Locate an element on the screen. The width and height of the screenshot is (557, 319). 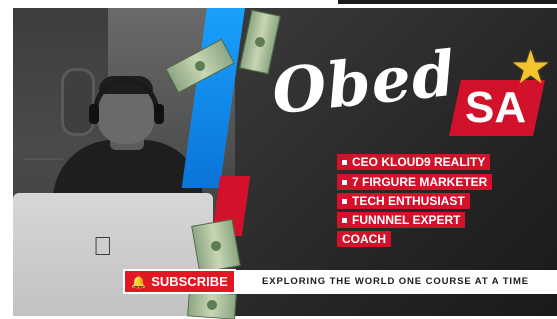
wall-frame is located at coordinates (78, 102).